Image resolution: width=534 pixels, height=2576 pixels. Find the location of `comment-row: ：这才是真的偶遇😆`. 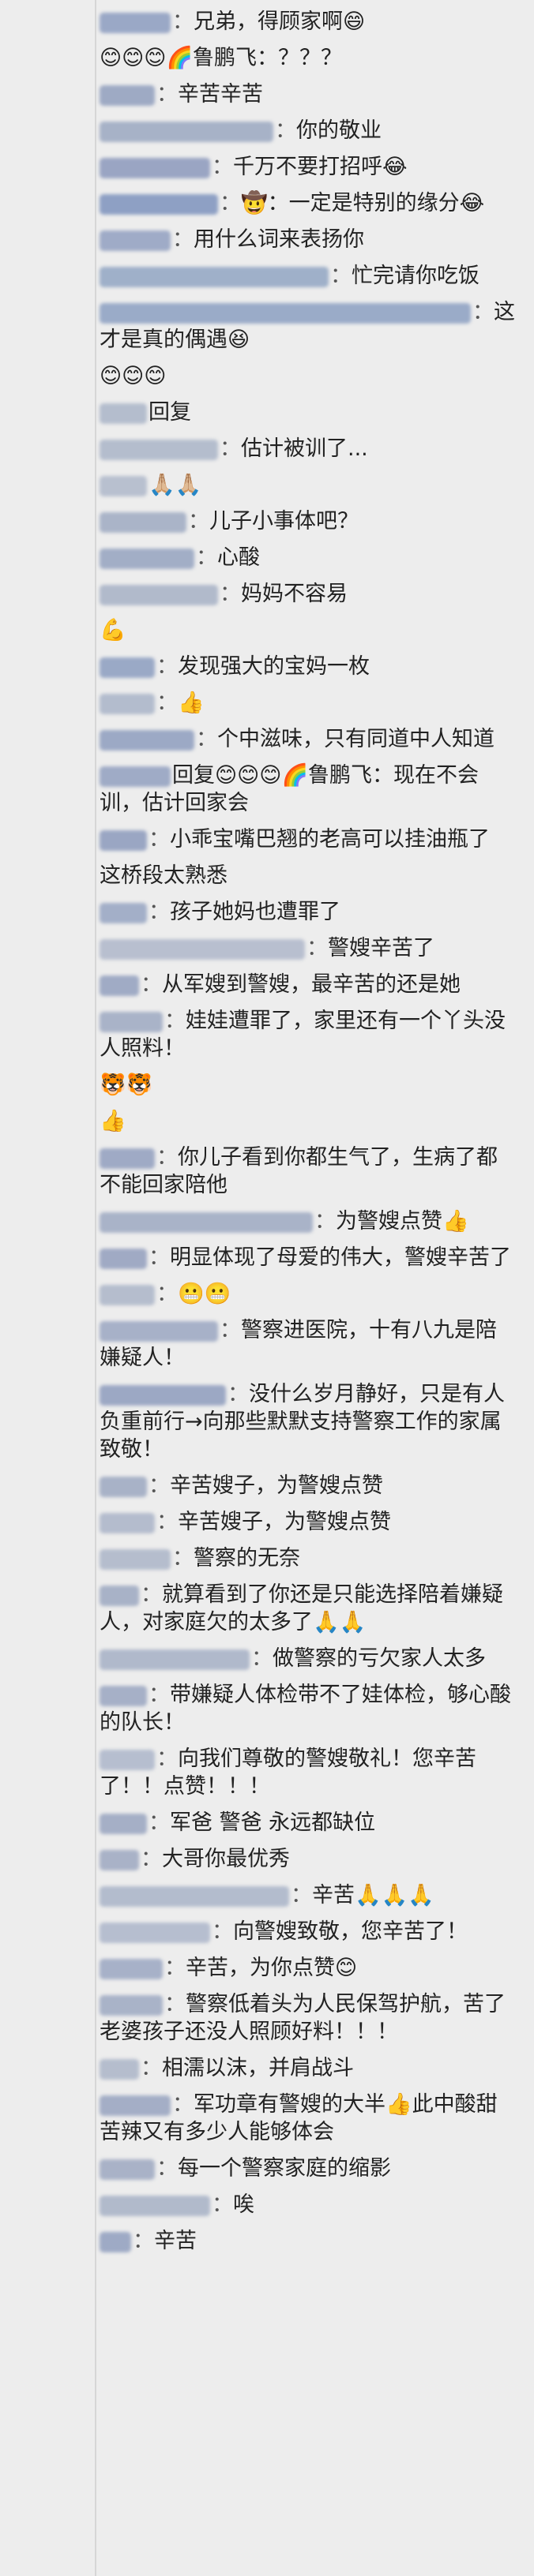

comment-row: ：这才是真的偶遇😆 is located at coordinates (308, 326).